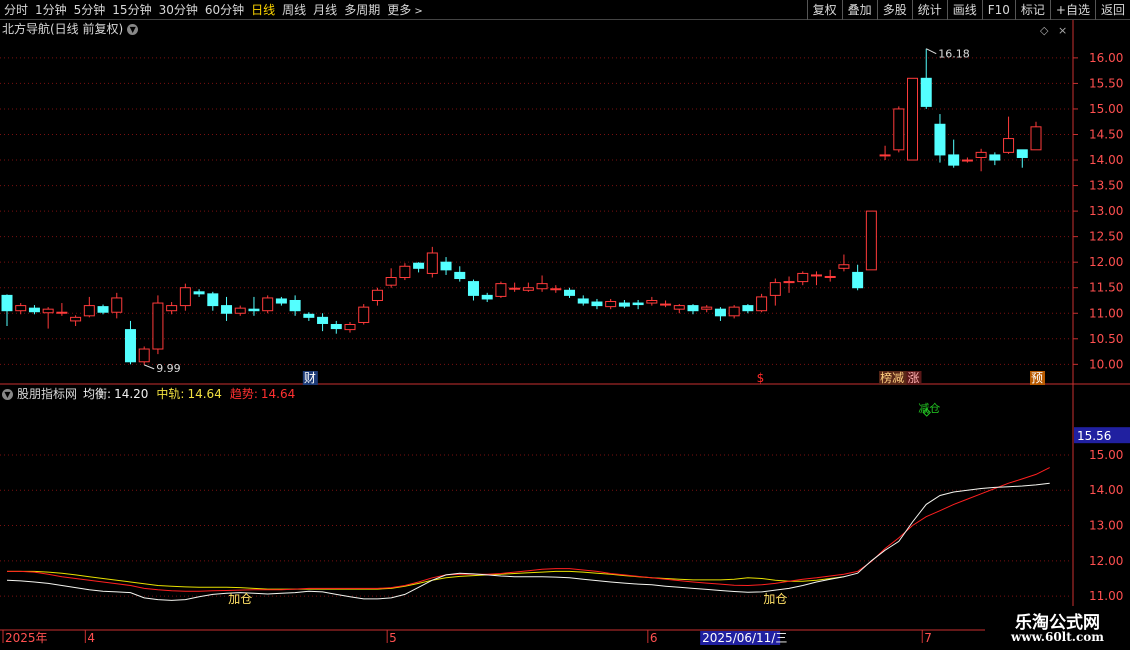 This screenshot has height=650, width=1130. Describe the element at coordinates (998, 10) in the screenshot. I see `action-button: F10` at that location.